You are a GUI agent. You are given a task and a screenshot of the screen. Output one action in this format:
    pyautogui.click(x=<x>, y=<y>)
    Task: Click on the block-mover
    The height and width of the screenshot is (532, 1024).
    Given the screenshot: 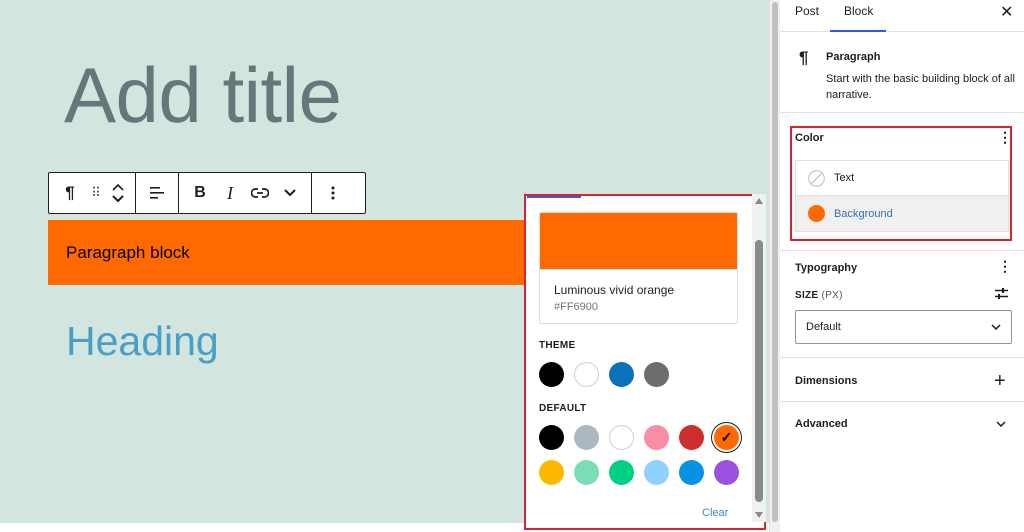 What is the action you would take?
    pyautogui.click(x=118, y=193)
    